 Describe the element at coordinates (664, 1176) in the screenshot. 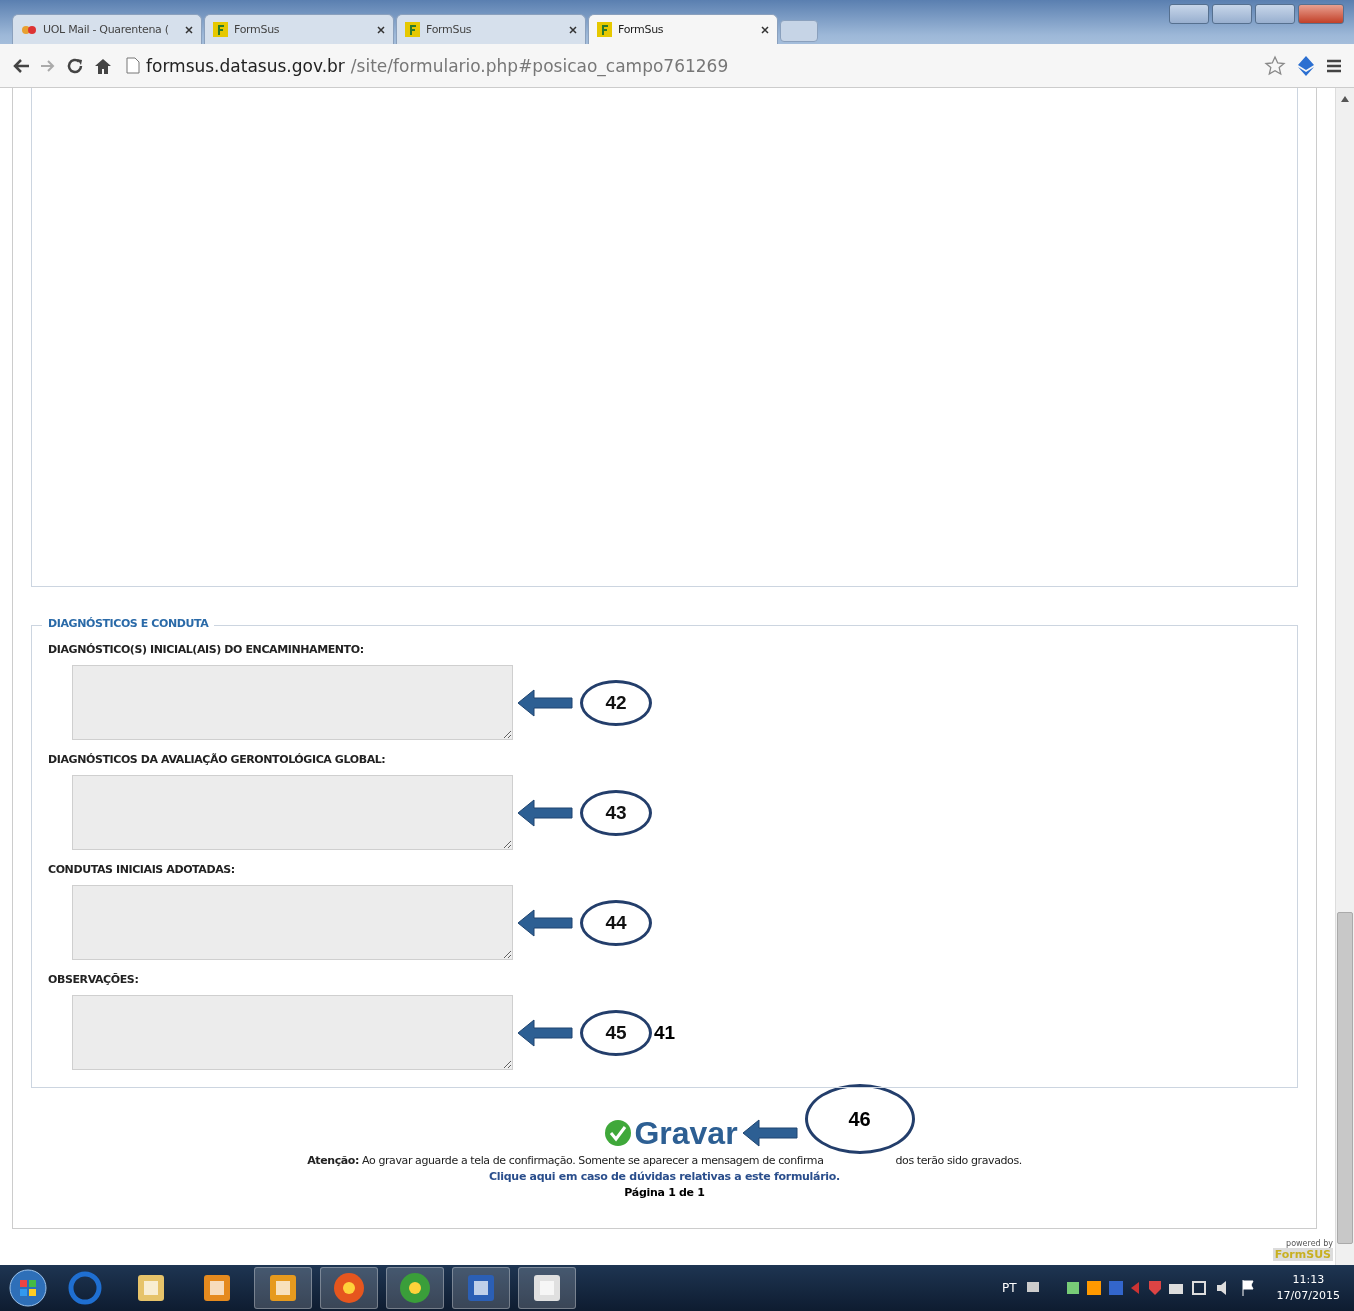

I see `help-link: Clique aqui em caso de dúvidas relativas a este formulário.` at that location.